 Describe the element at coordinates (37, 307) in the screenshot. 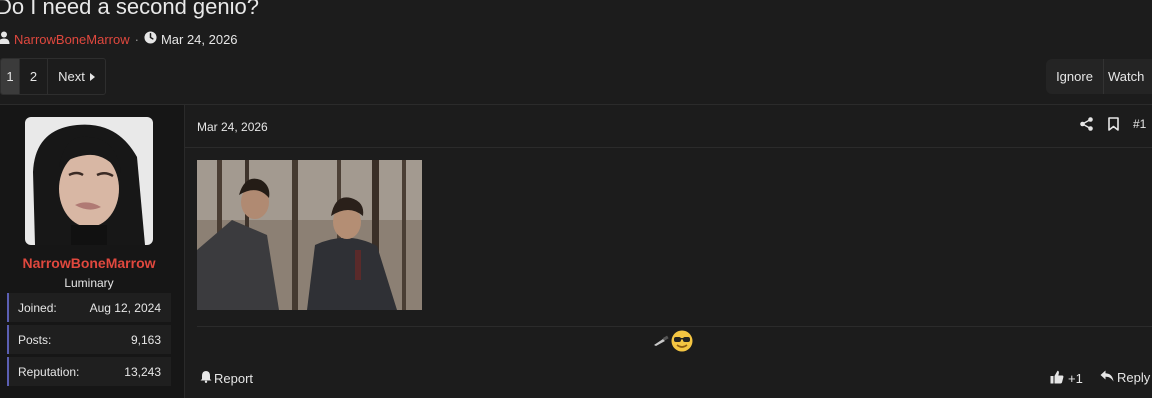

I see `stat-label: Joined:` at that location.